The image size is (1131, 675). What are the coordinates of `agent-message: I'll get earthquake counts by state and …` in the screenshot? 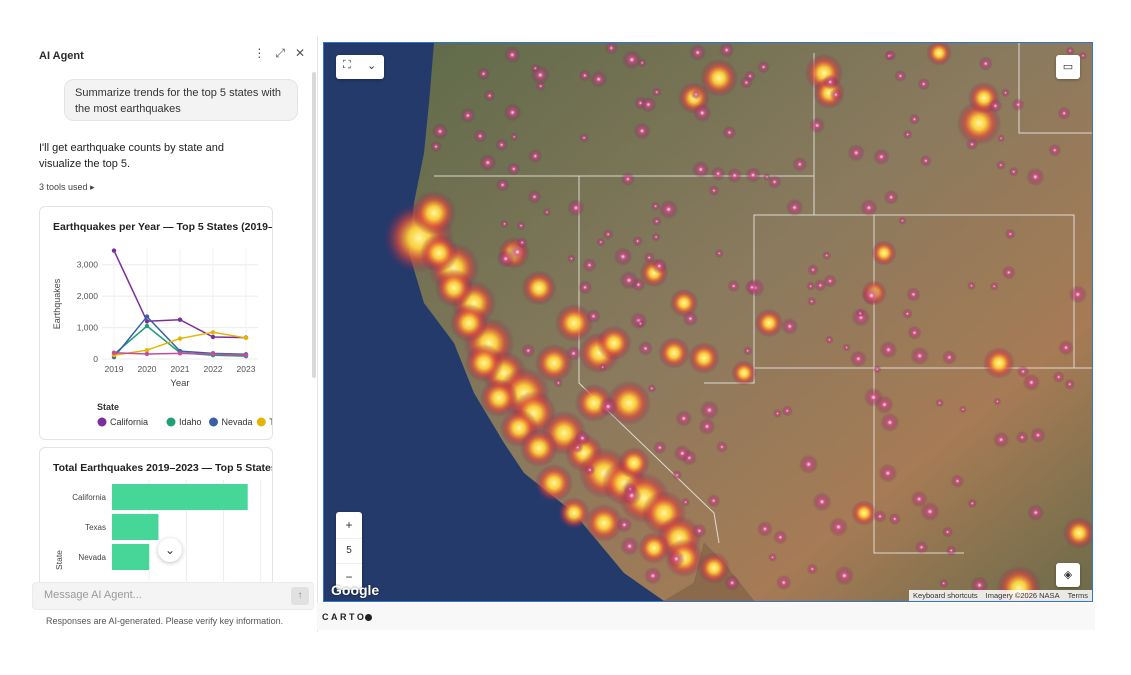 It's located at (131, 156).